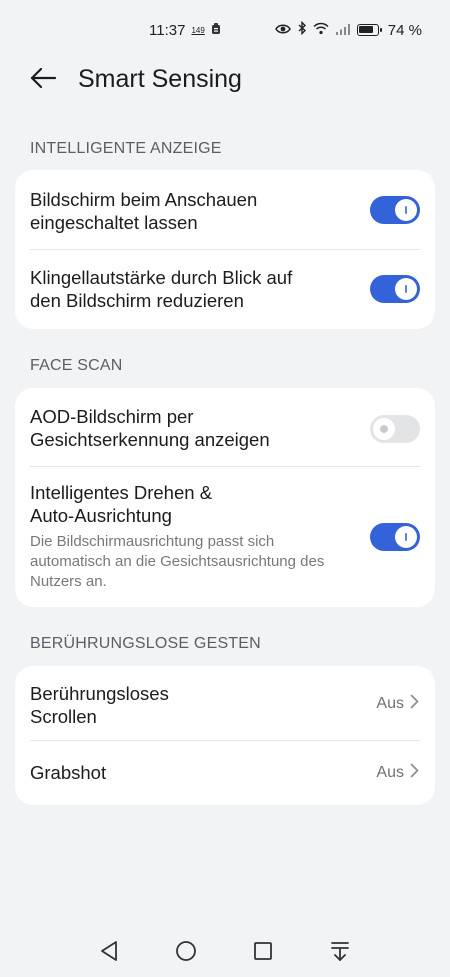 This screenshot has width=450, height=977. I want to click on nav-recents-button, so click(263, 953).